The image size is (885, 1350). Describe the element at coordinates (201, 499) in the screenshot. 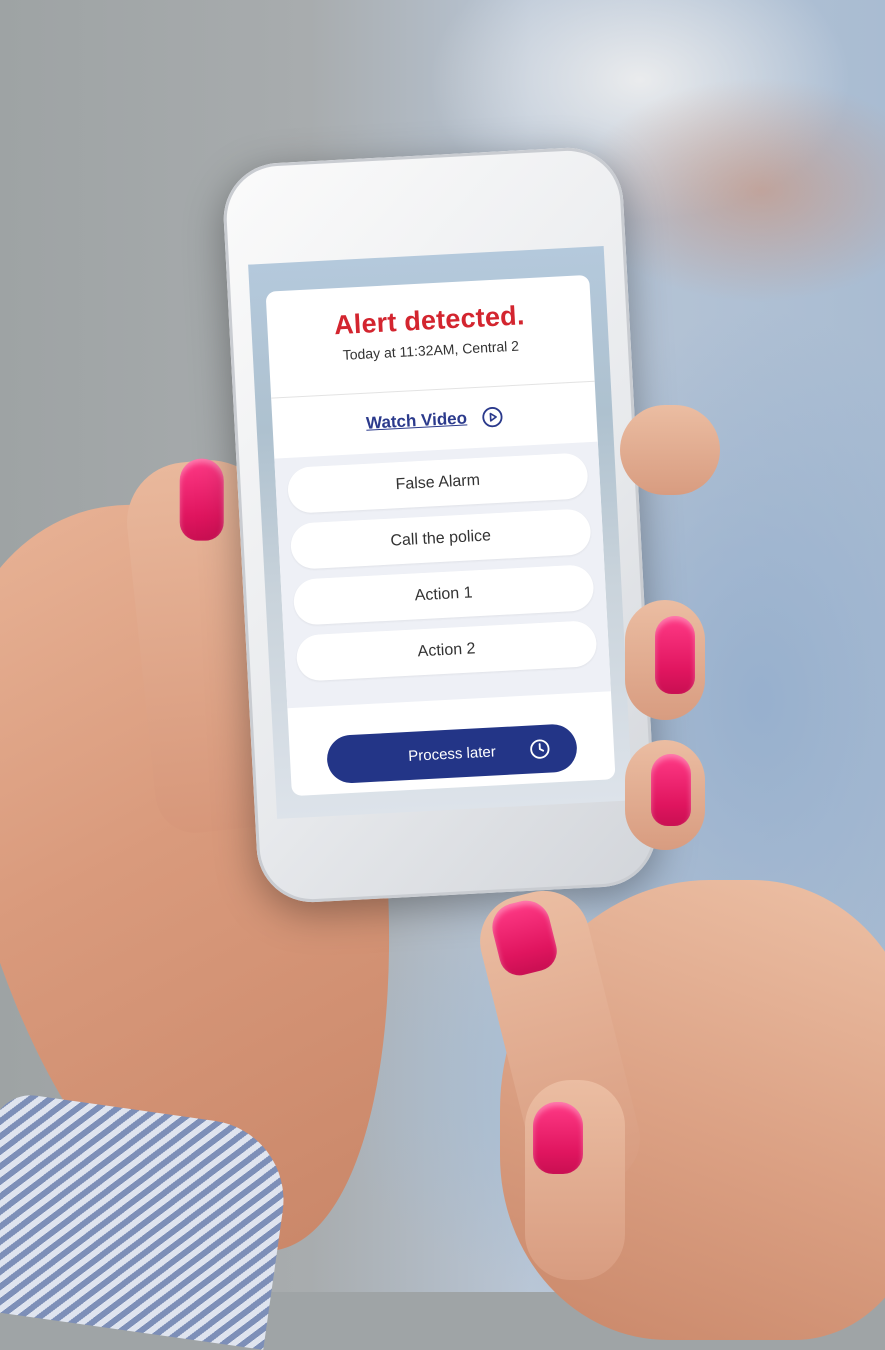

I see `thumb-nail` at that location.